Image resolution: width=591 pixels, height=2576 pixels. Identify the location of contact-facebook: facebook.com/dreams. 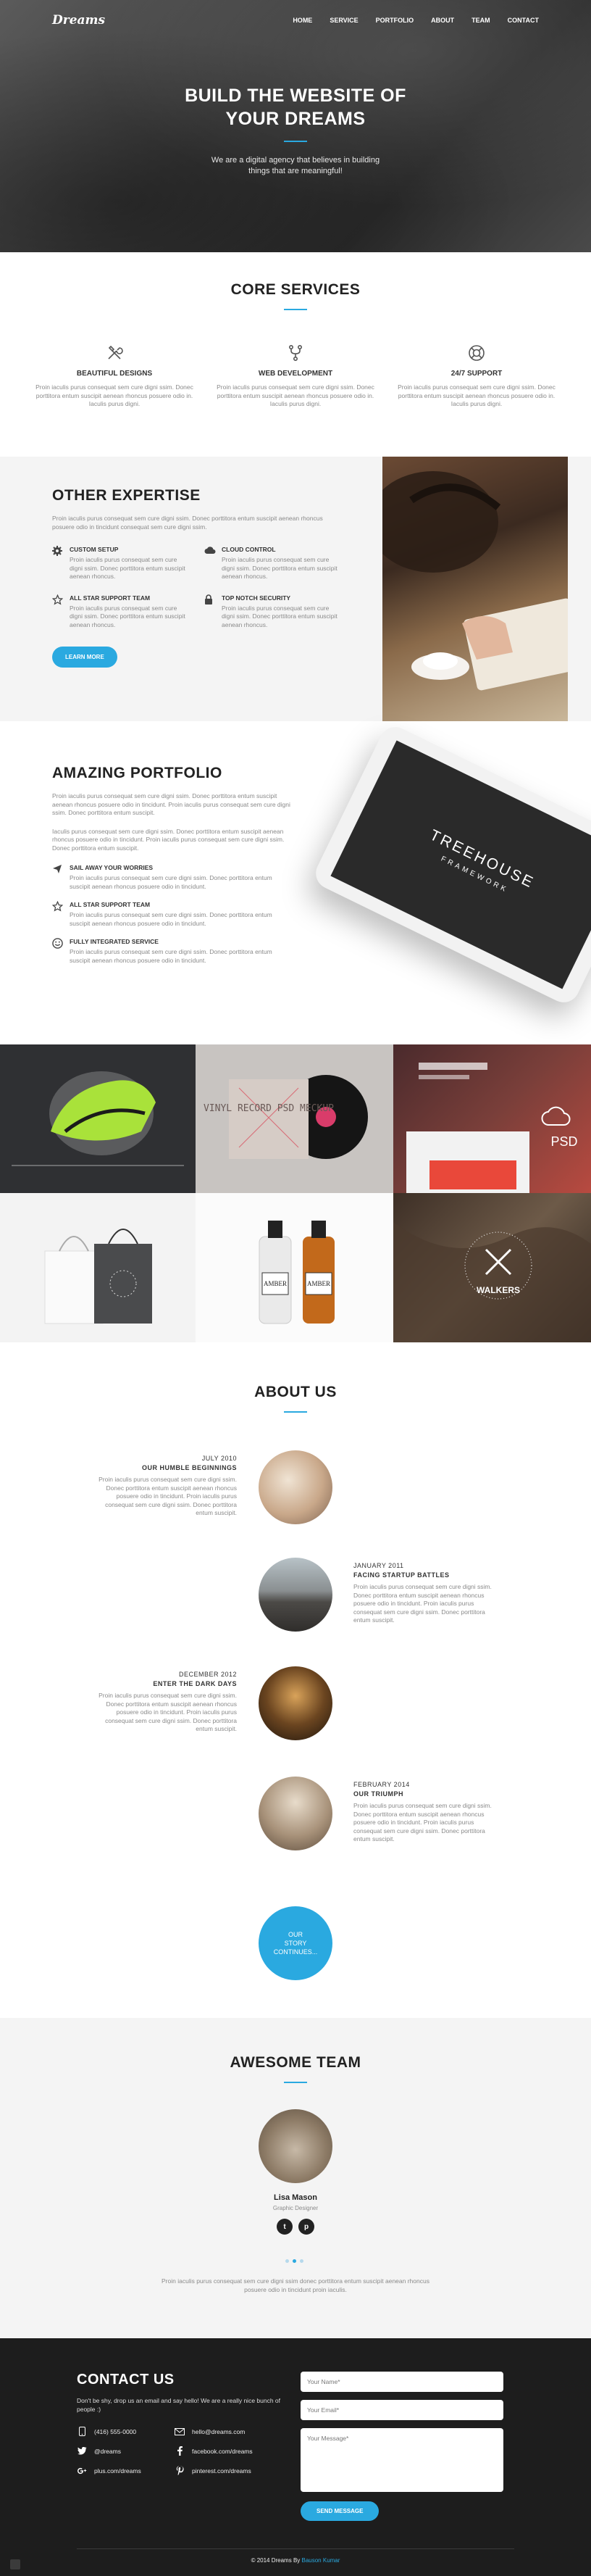
(223, 2451).